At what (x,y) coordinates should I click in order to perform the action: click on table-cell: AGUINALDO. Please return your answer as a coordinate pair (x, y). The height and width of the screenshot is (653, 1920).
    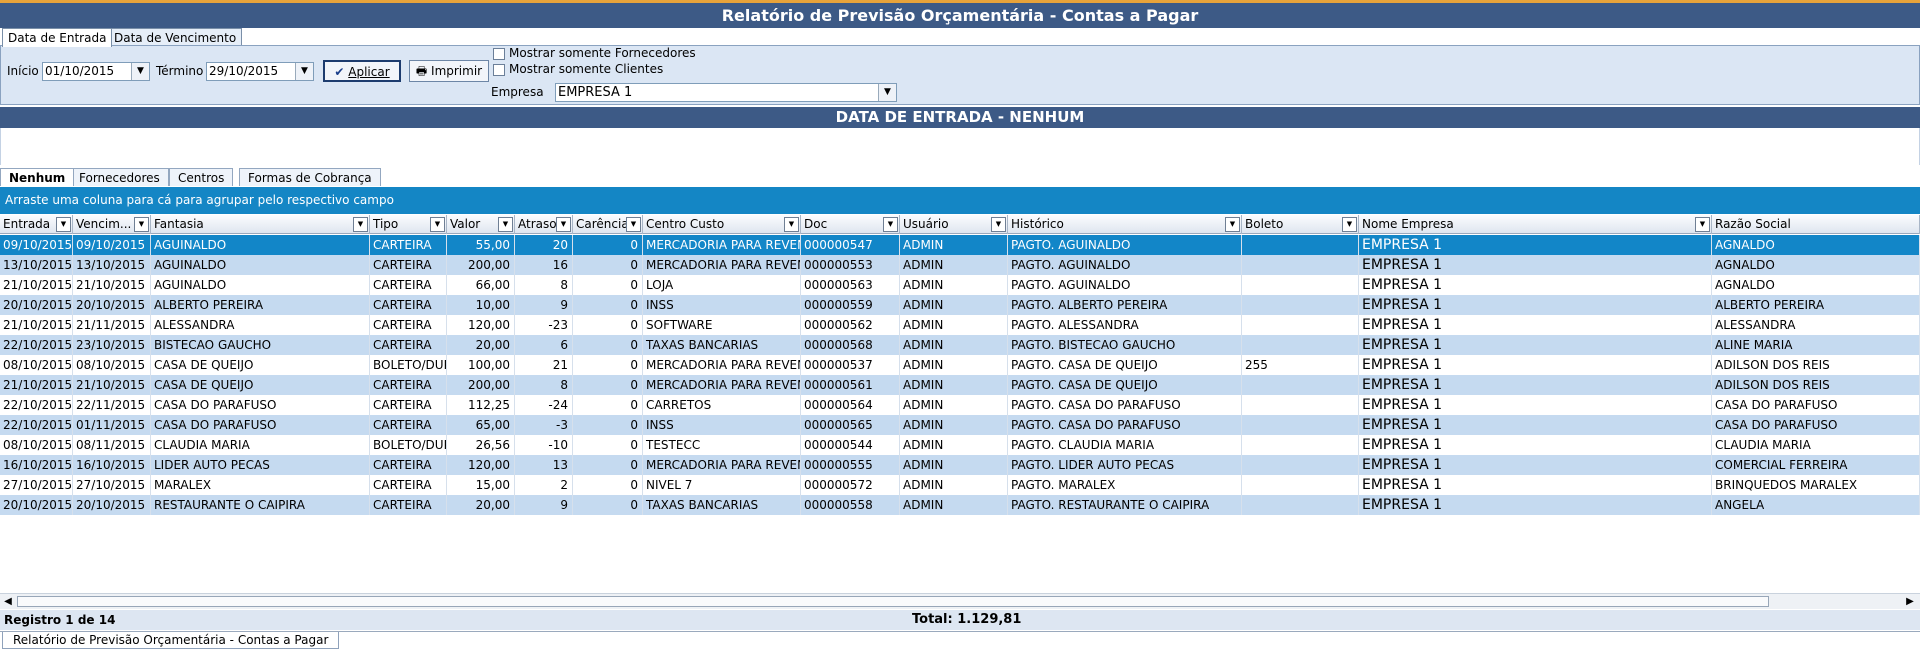
    Looking at the image, I should click on (260, 265).